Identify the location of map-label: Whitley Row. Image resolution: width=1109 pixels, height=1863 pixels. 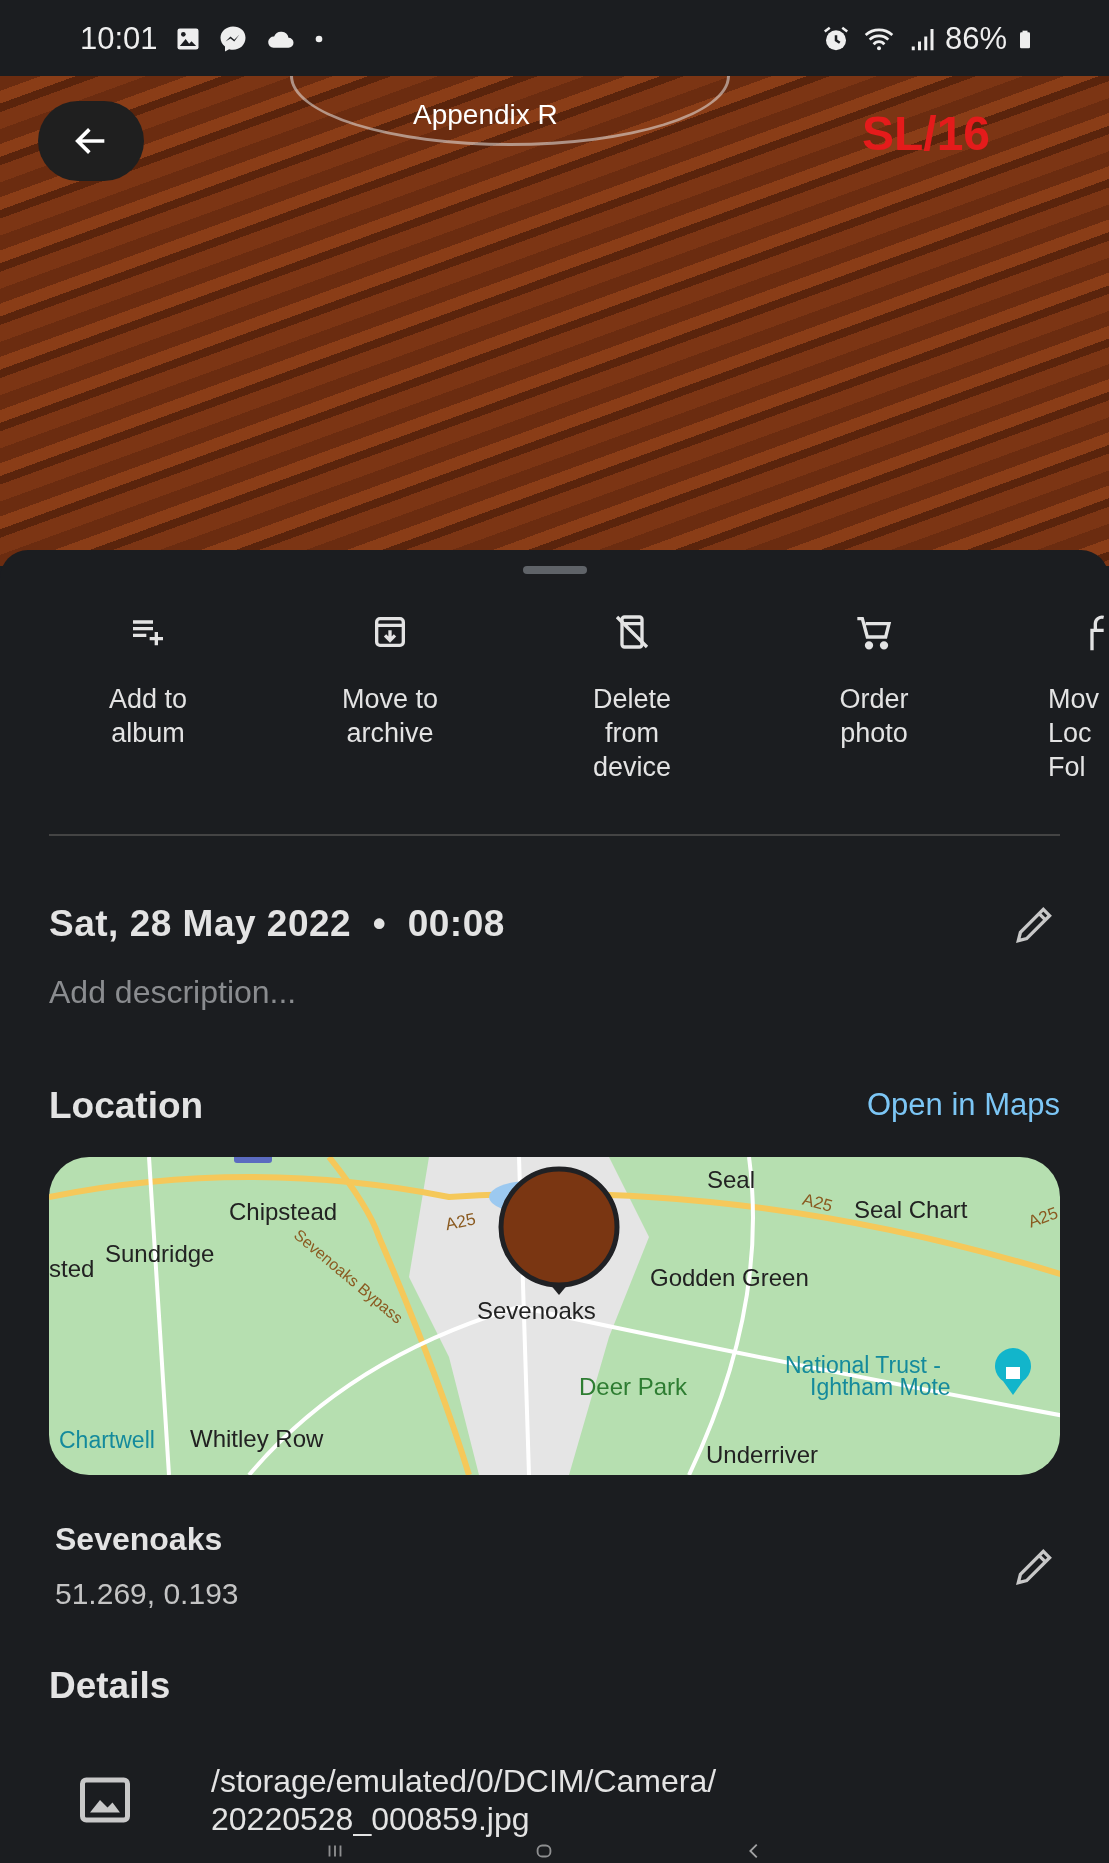
(257, 1439).